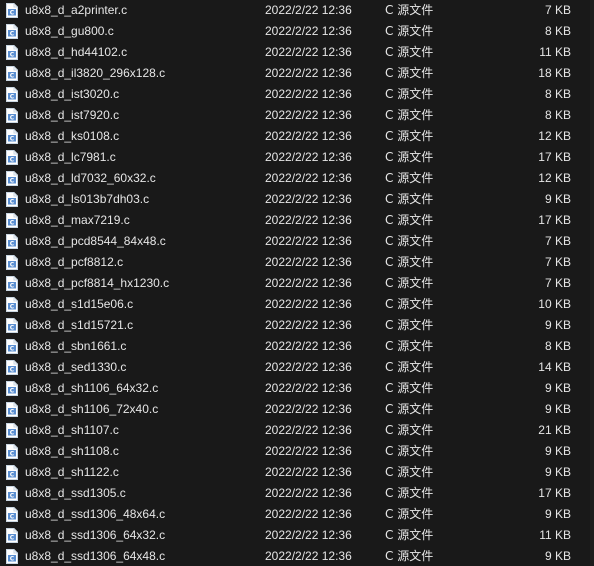 The width and height of the screenshot is (594, 566). What do you see at coordinates (554, 304) in the screenshot?
I see `file-size: 10 KB` at bounding box center [554, 304].